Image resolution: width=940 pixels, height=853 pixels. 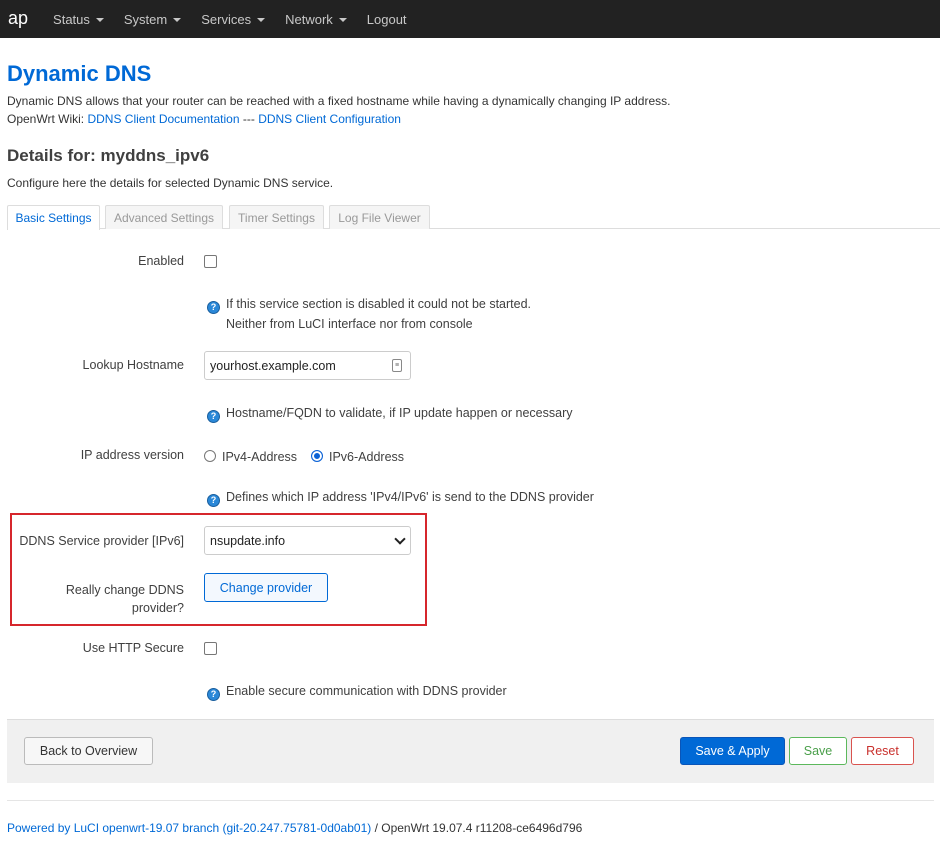 I want to click on tab-basic-settings: Basic Settings, so click(x=53, y=217).